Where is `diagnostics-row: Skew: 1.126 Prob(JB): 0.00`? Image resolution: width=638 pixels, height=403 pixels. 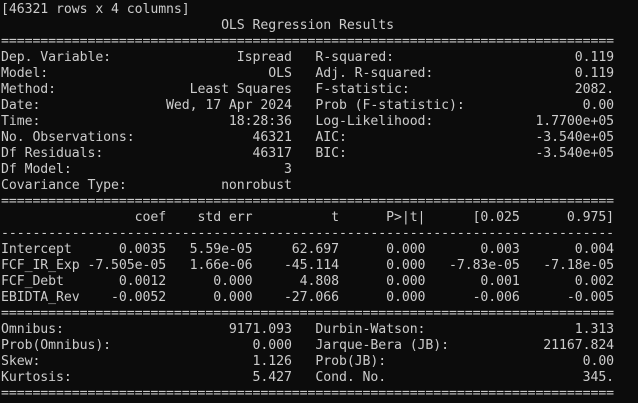 diagnostics-row: Skew: 1.126 Prob(JB): 0.00 is located at coordinates (308, 361).